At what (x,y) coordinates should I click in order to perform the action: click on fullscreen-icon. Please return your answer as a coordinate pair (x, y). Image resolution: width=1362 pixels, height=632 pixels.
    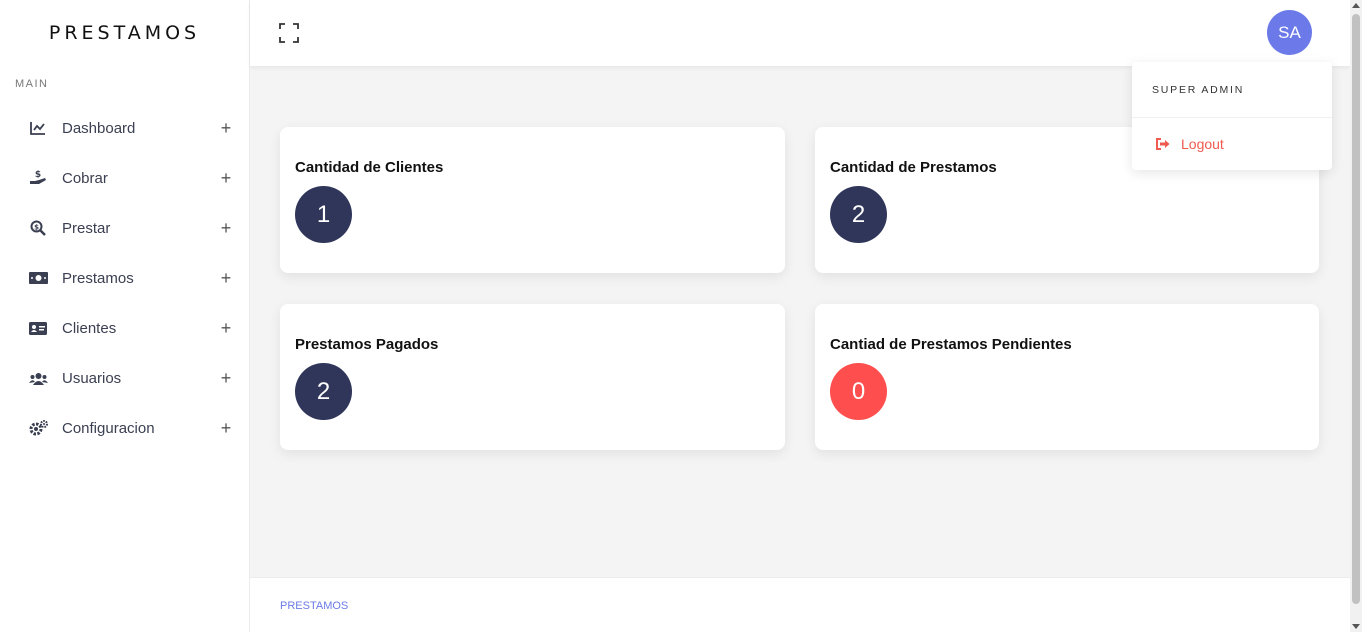
    Looking at the image, I should click on (289, 33).